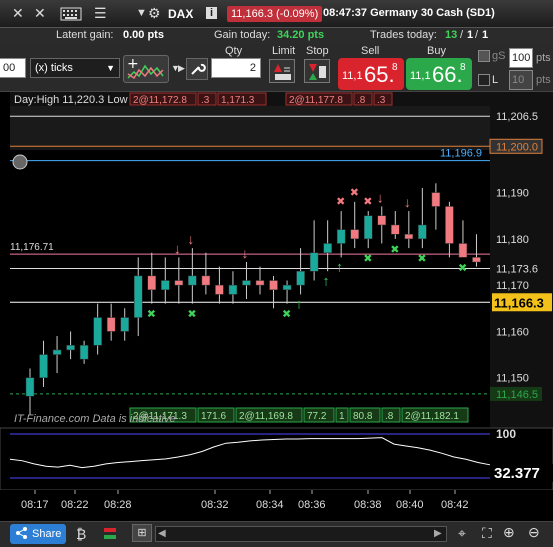 The image size is (553, 547). What do you see at coordinates (13, 68) in the screenshot?
I see `amount-input: 00` at bounding box center [13, 68].